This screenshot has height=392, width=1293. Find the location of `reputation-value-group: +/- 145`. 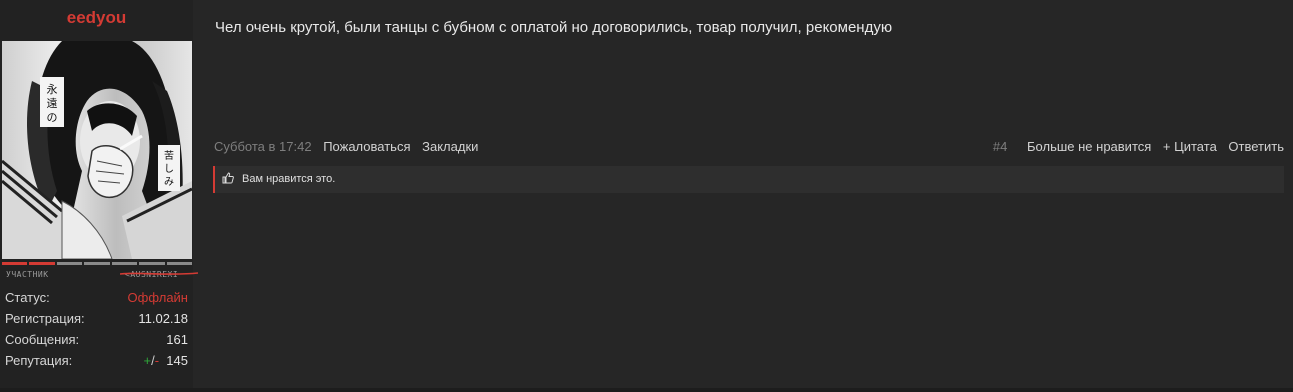

reputation-value-group: +/- 145 is located at coordinates (166, 360).